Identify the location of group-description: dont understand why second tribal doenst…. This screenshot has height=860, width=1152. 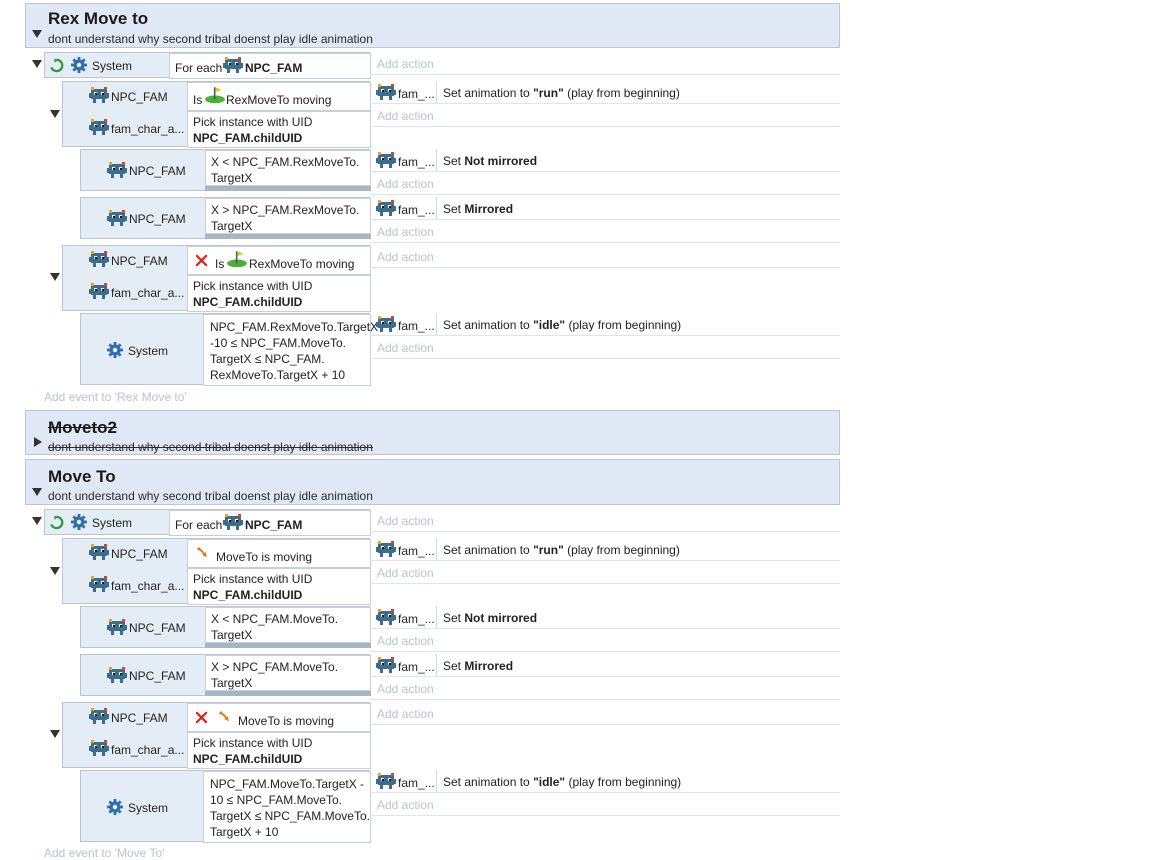
(210, 496).